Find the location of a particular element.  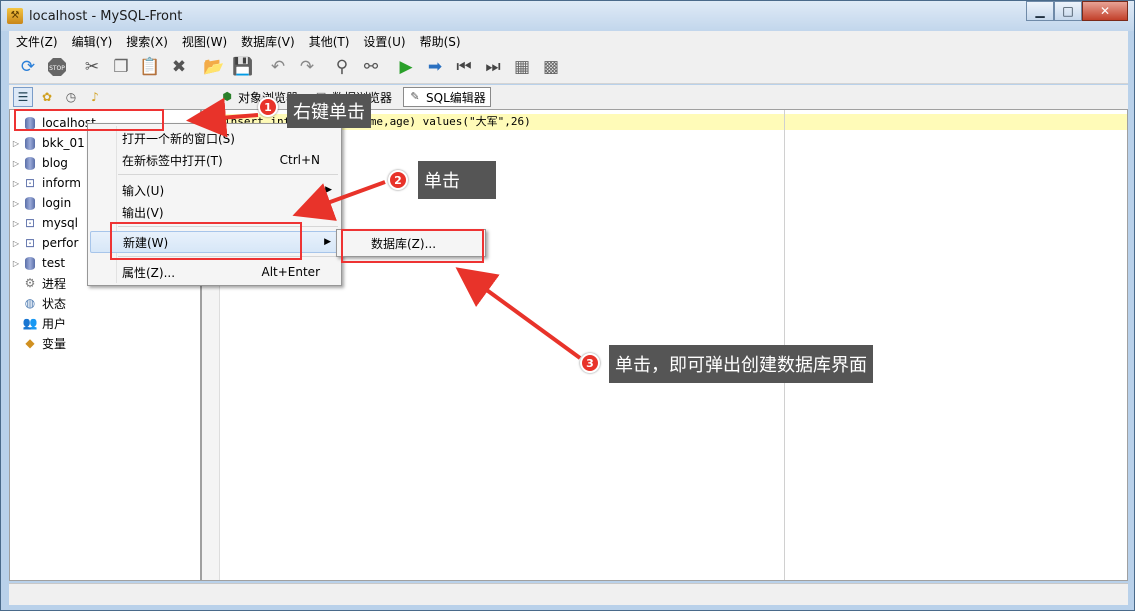

main-toolbar: ⟳ STOP ✂ ❐ 📋 ✖ 📂 💾 ↶ ↷ ⚲ ⚯ ▶ ➡ ⏮ ⏭ ▦ ▩ is located at coordinates (568, 67).